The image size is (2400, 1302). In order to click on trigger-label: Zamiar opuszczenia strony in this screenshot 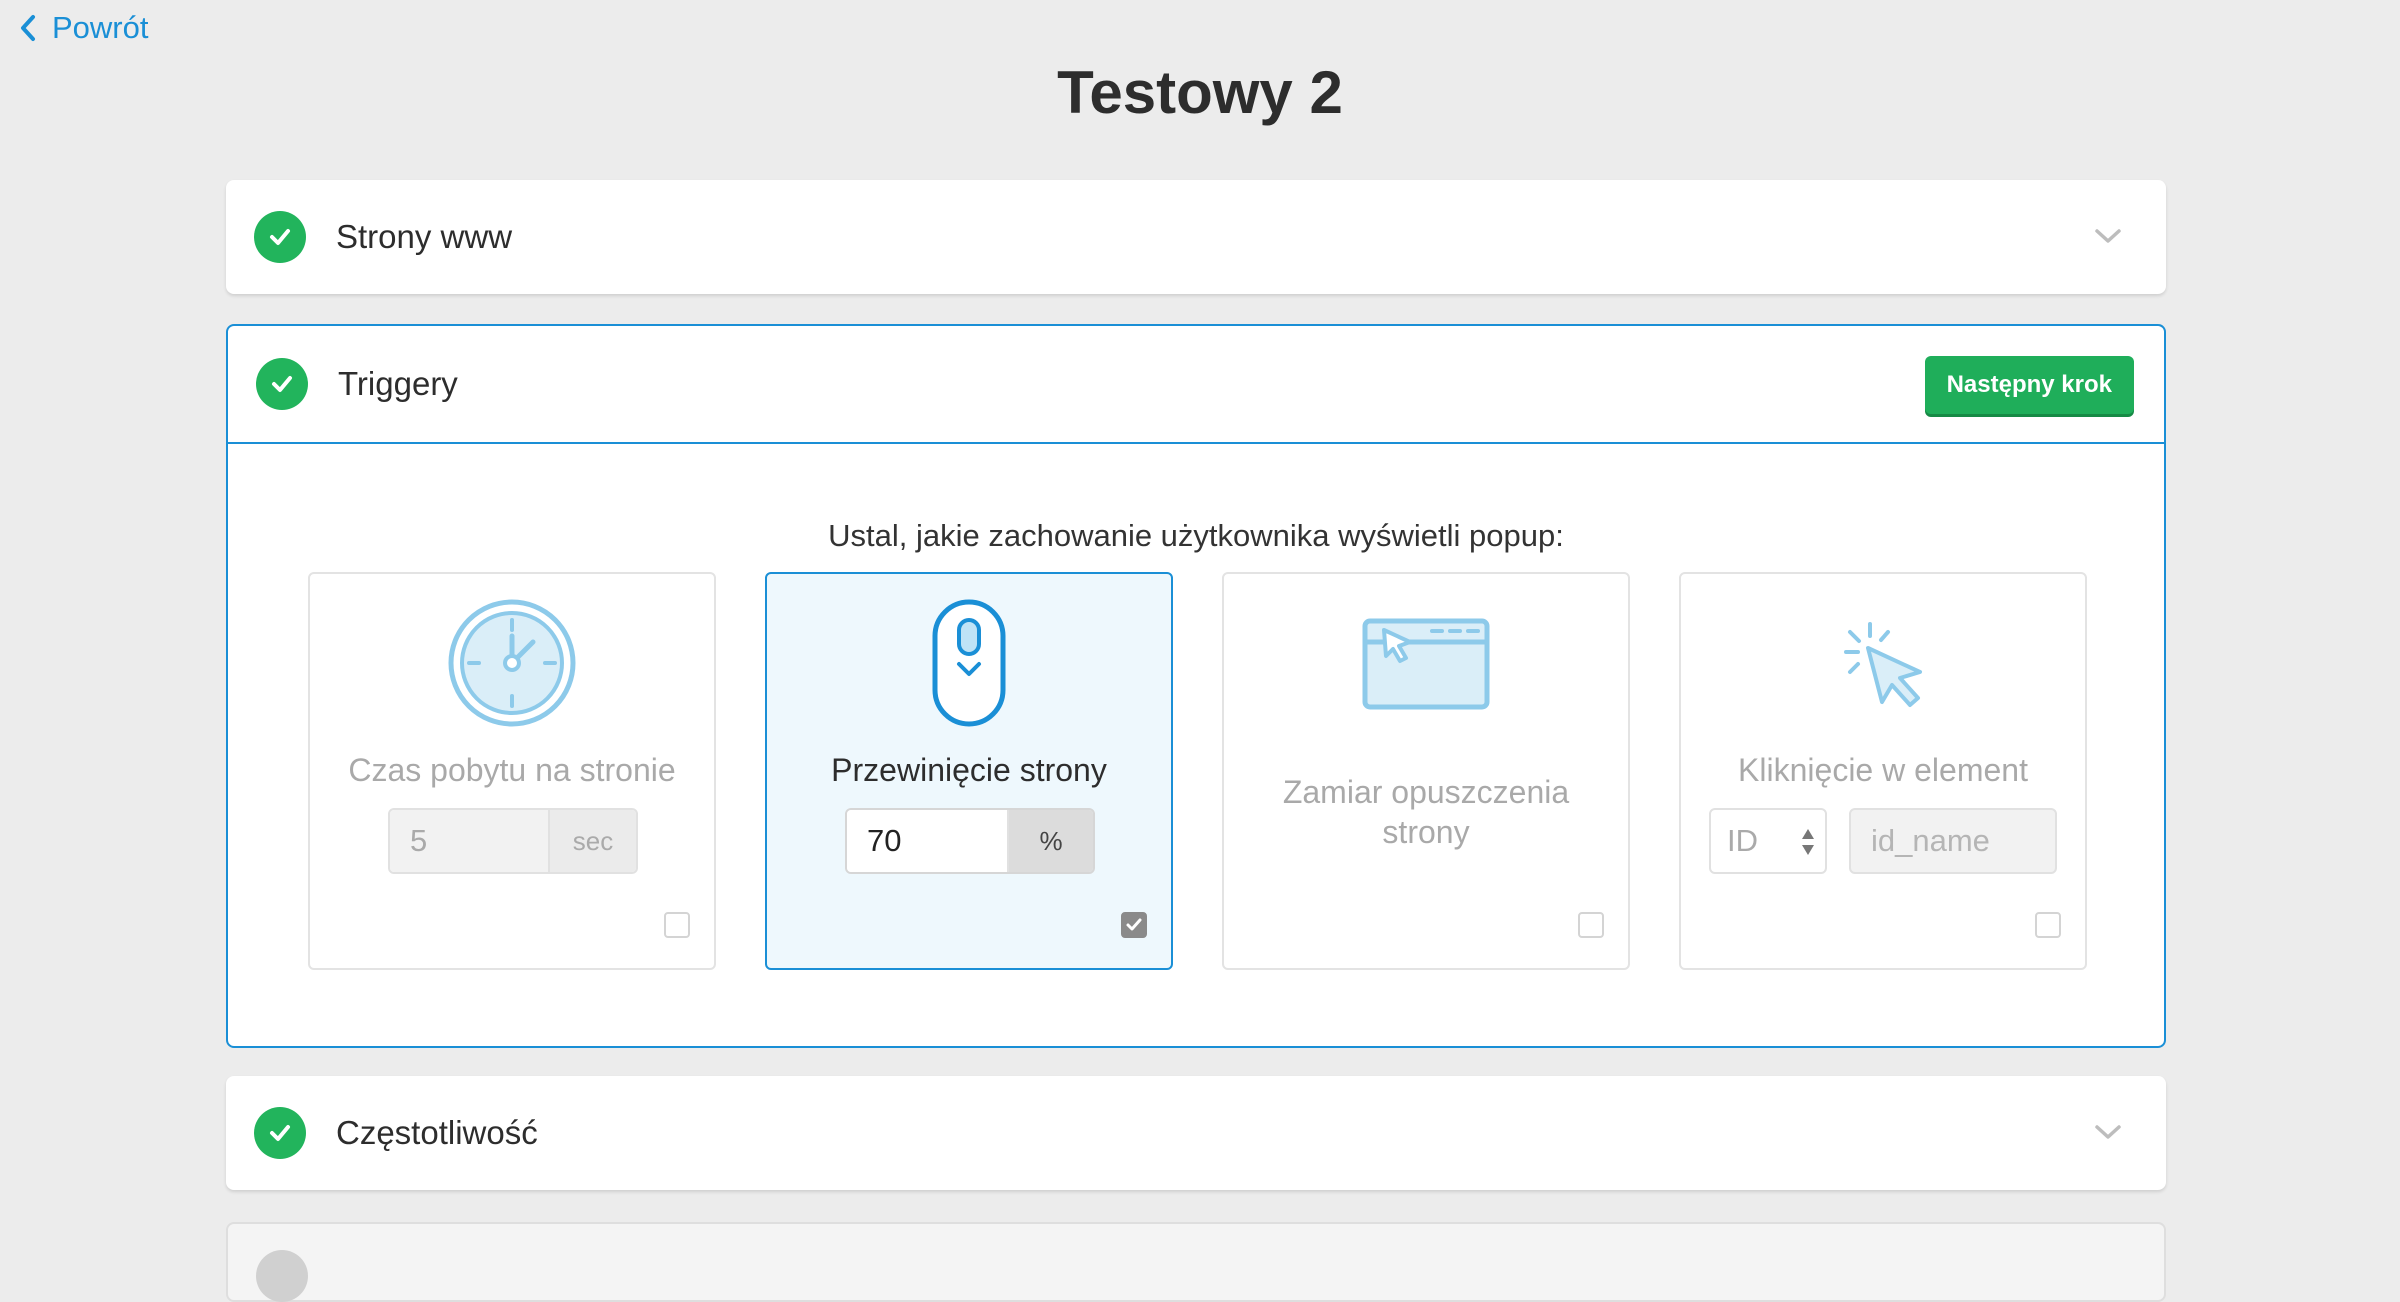, I will do `click(1426, 812)`.